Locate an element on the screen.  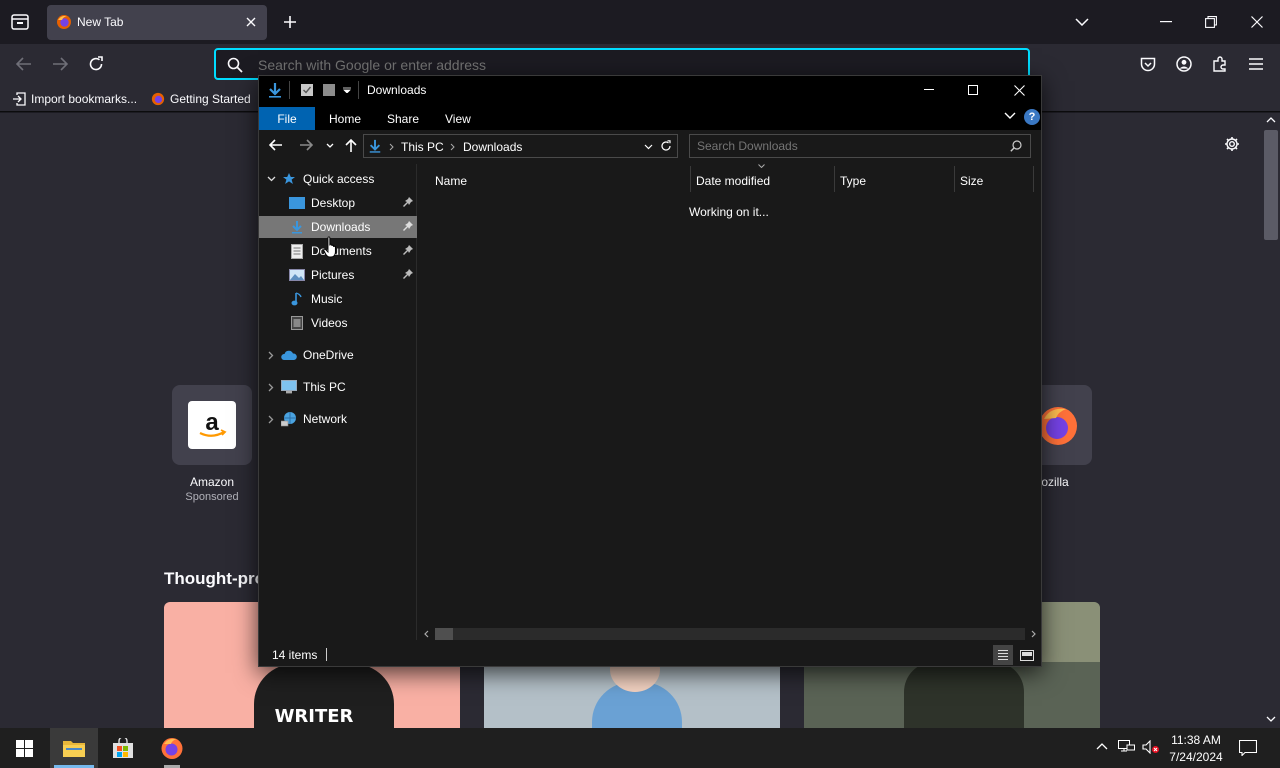
scroll-thumb is located at coordinates (444, 634).